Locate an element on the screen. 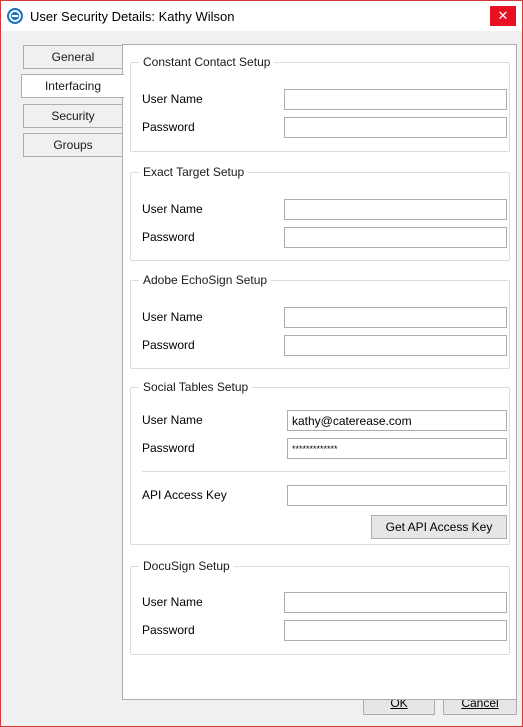 Image resolution: width=523 pixels, height=727 pixels. tab-security: Security is located at coordinates (73, 116).